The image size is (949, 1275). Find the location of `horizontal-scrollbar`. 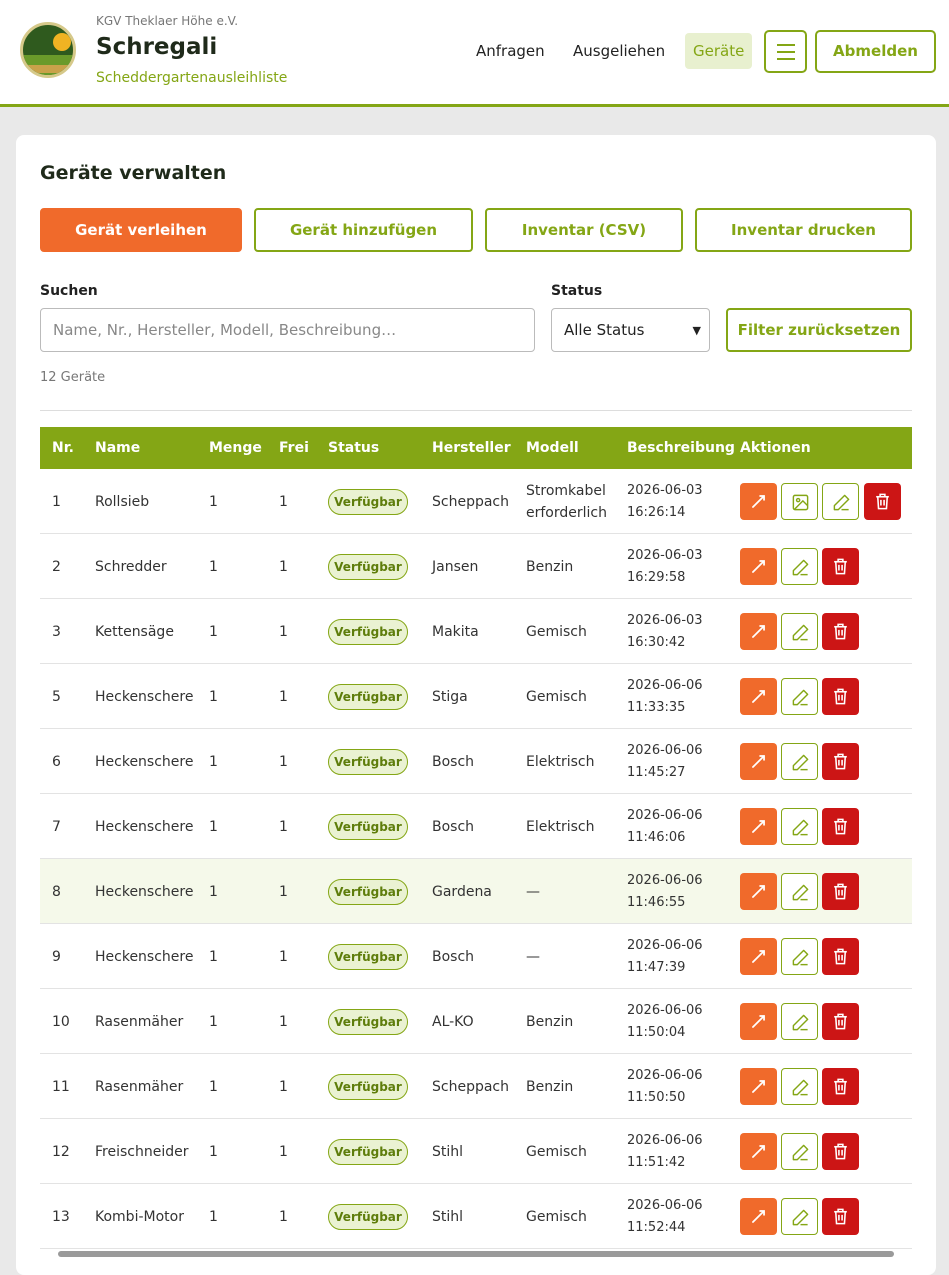

horizontal-scrollbar is located at coordinates (476, 1252).